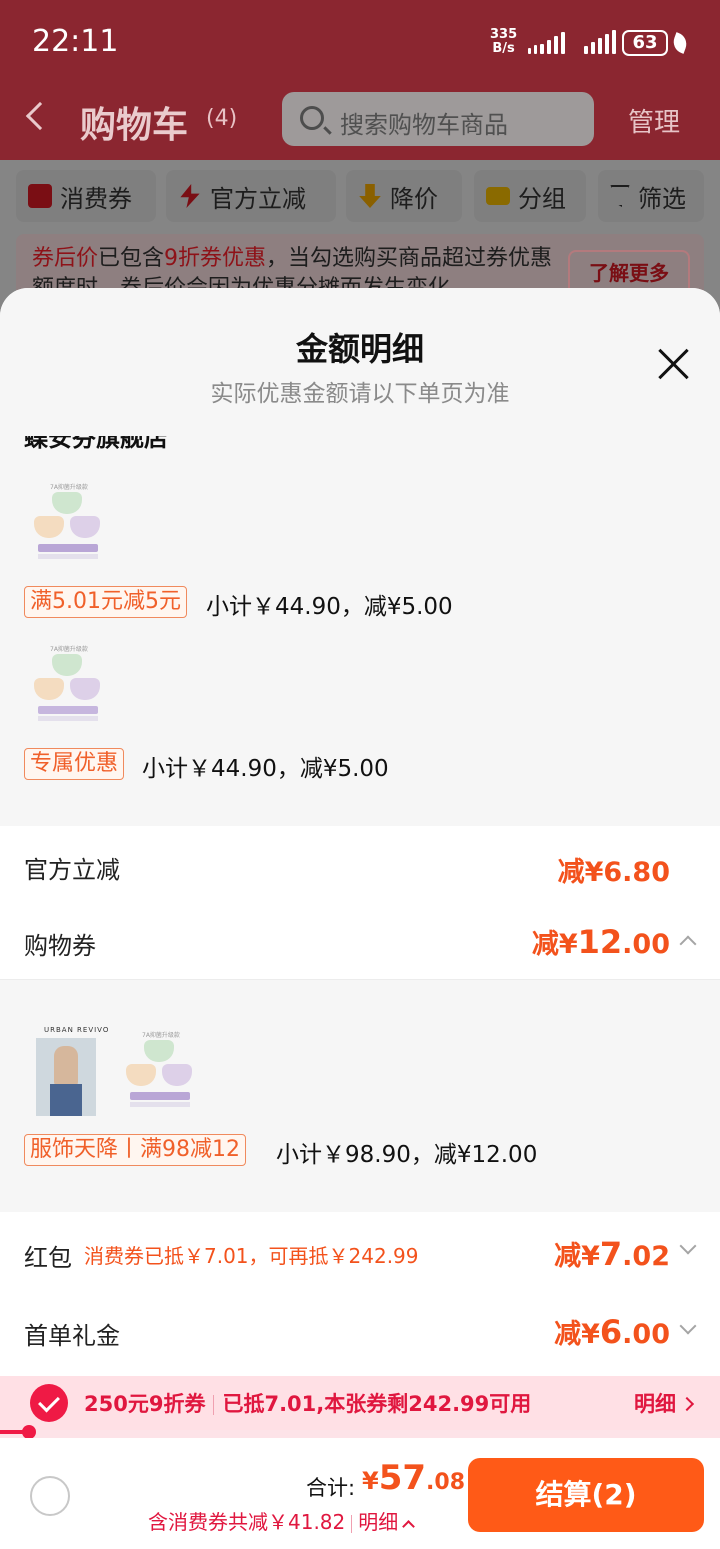 The height and width of the screenshot is (1549, 720). What do you see at coordinates (612, 1332) in the screenshot?
I see `first-order-gift-amount: 减¥6.00` at bounding box center [612, 1332].